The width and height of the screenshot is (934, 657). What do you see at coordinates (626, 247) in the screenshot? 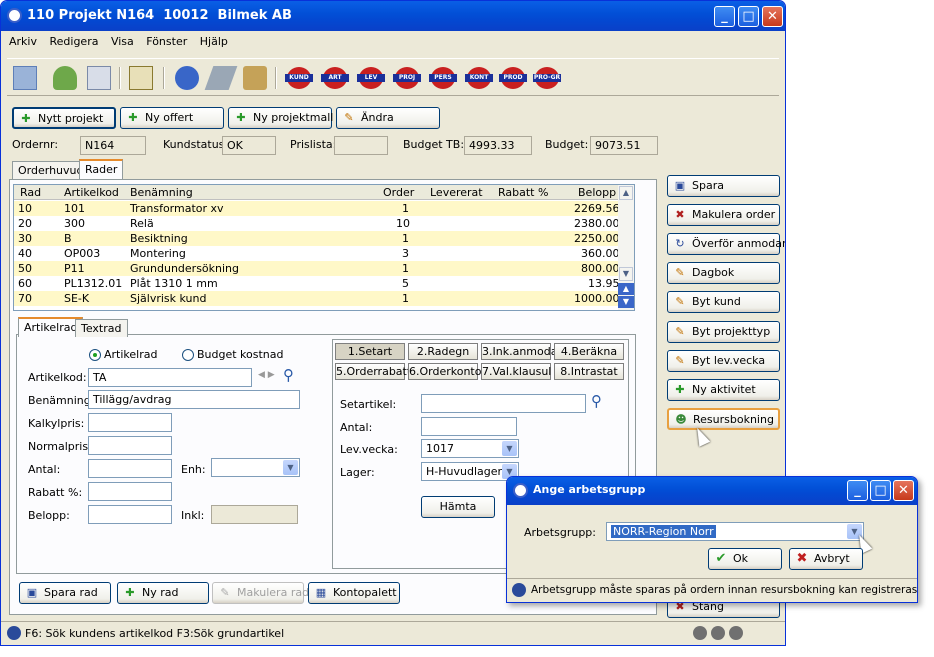
I see `table-scrollbar: ▲ ▼ ▲ ▼` at bounding box center [626, 247].